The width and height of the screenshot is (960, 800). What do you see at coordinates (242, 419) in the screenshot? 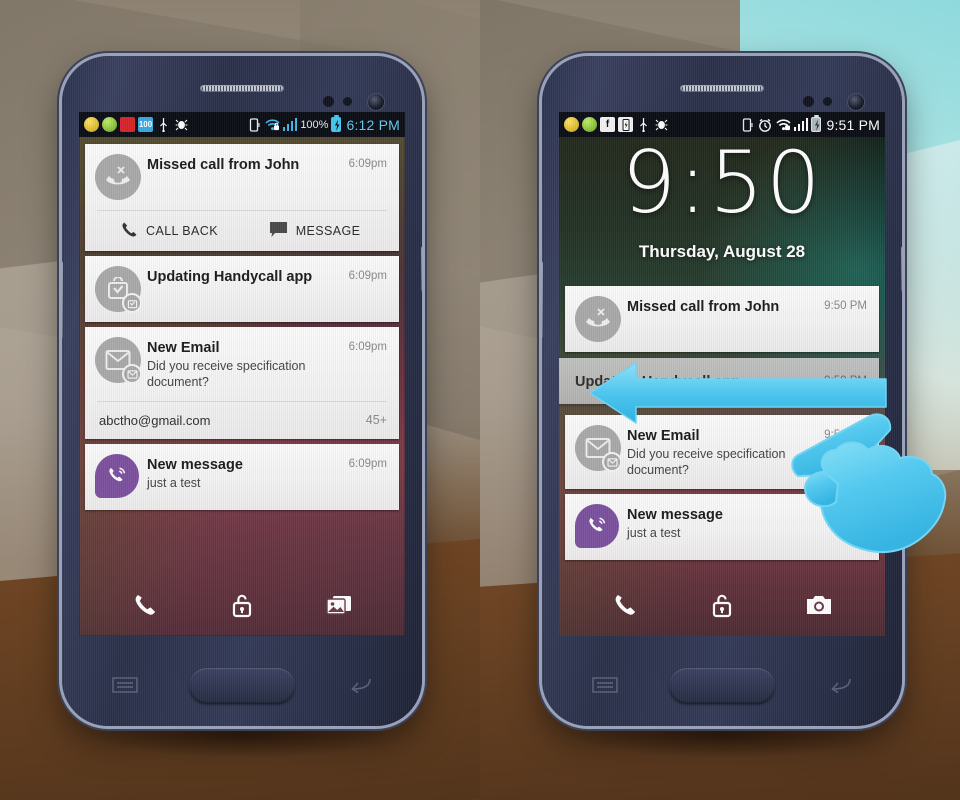
I see `notification-email-row: abctho@gmail.com 45+` at bounding box center [242, 419].